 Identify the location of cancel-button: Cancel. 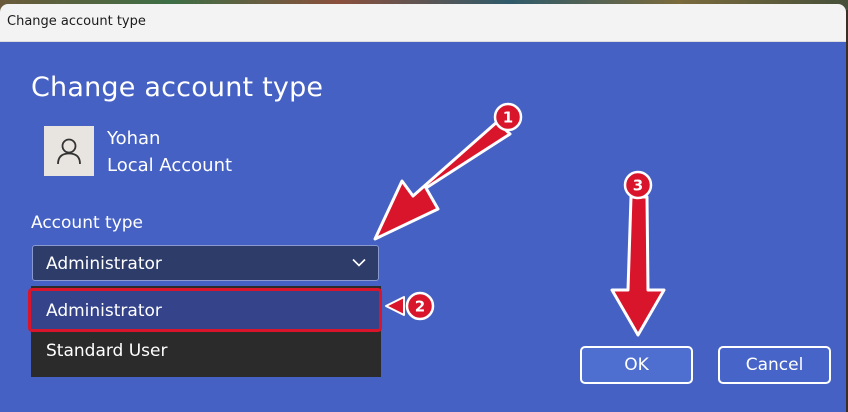
(774, 365).